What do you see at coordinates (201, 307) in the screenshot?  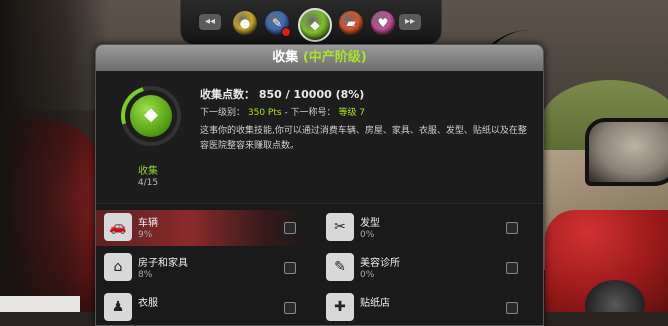 I see `category-item: ♟ 衣服` at bounding box center [201, 307].